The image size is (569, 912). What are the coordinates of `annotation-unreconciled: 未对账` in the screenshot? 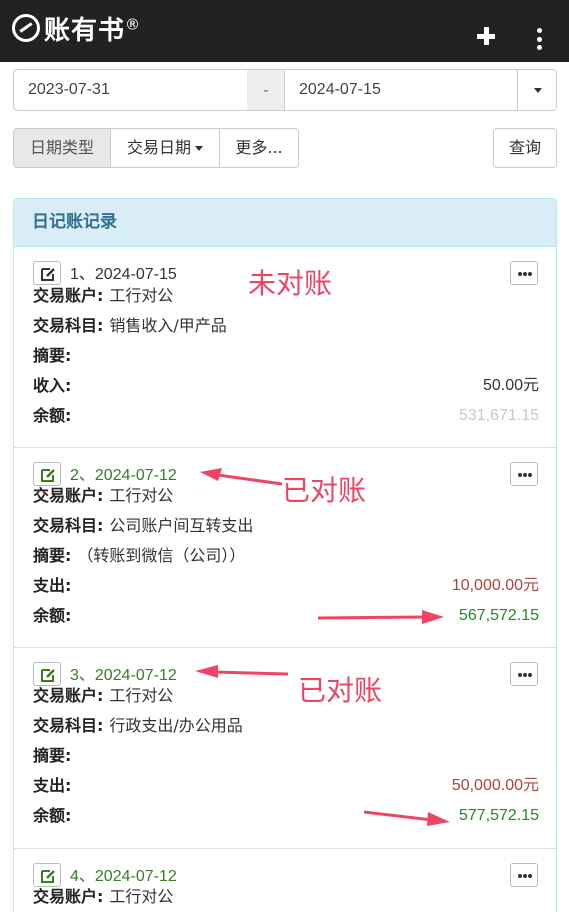 It's located at (290, 283).